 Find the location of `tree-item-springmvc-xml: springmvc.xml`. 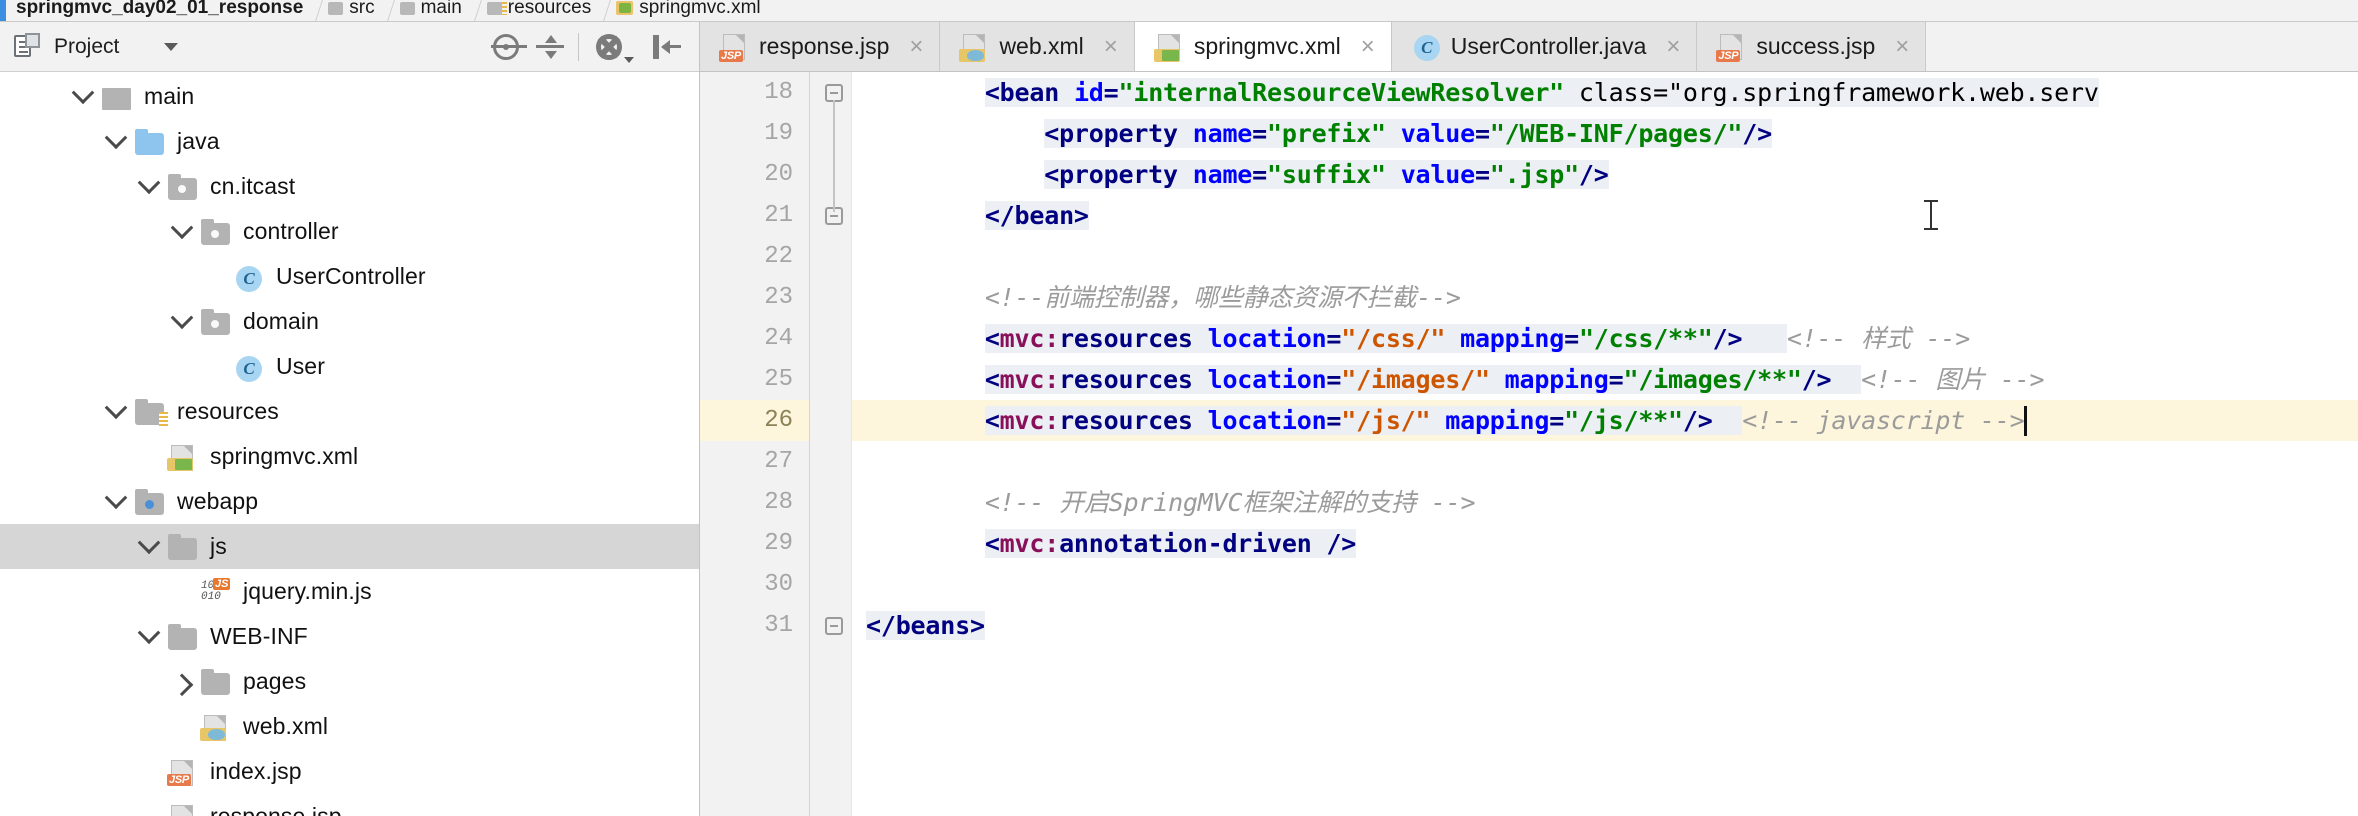

tree-item-springmvc-xml: springmvc.xml is located at coordinates (349, 456).